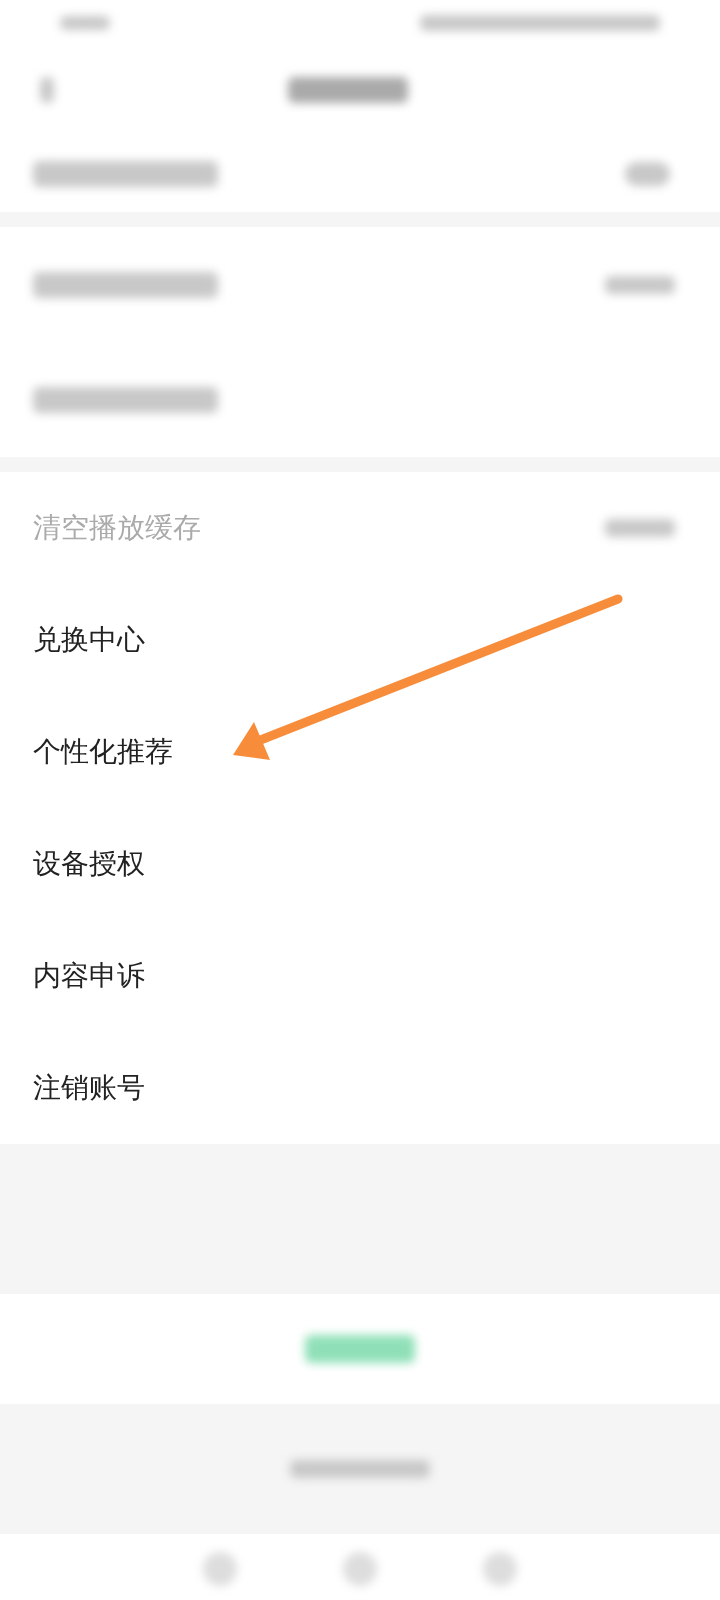  What do you see at coordinates (89, 864) in the screenshot?
I see `menu-item: 设备授权` at bounding box center [89, 864].